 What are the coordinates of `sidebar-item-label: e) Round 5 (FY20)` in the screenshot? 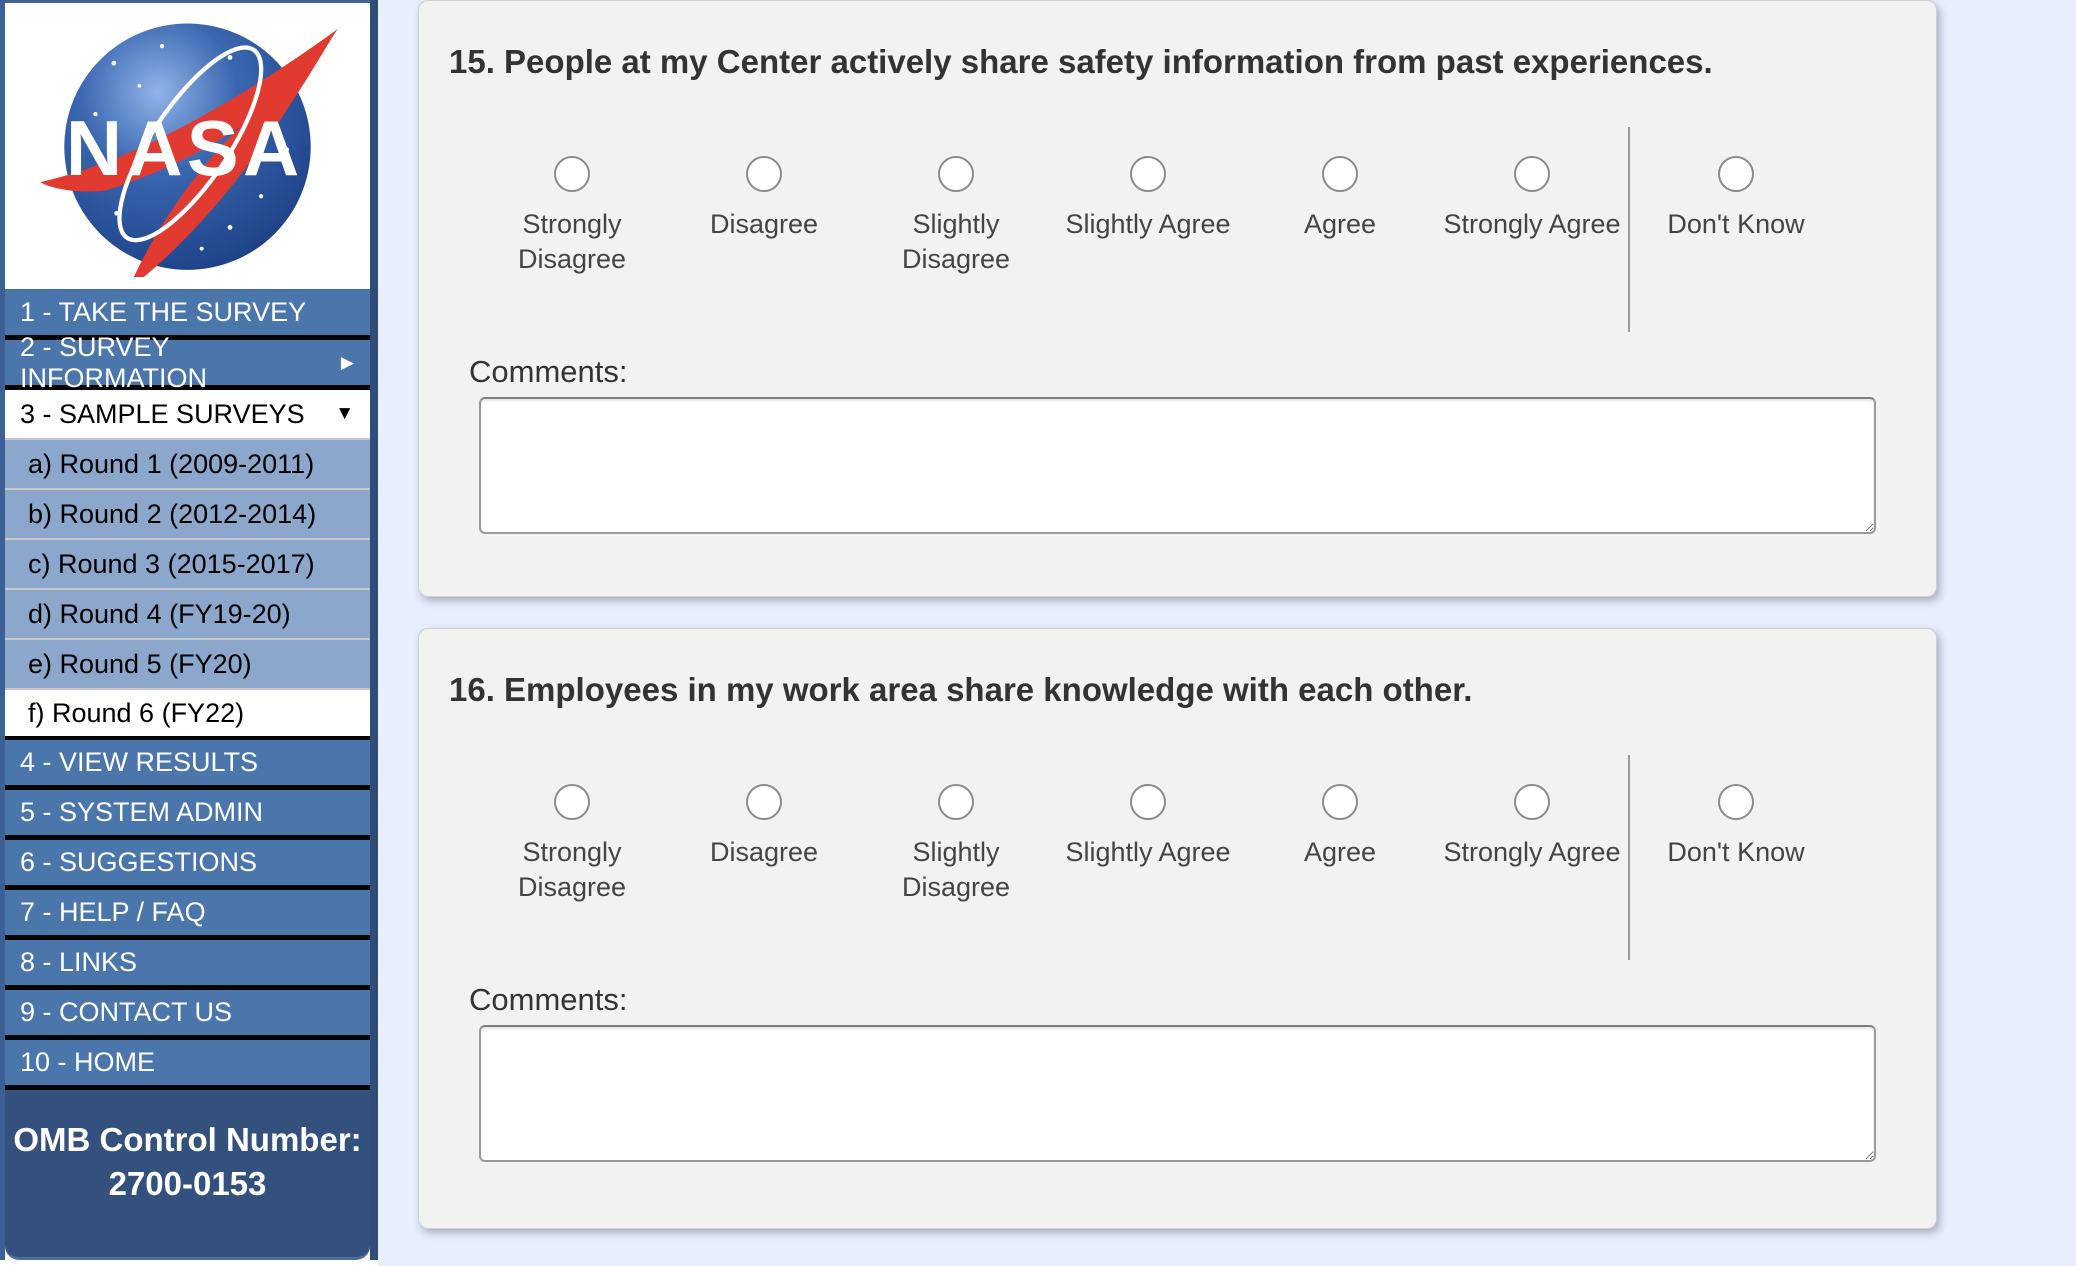 It's located at (140, 663).